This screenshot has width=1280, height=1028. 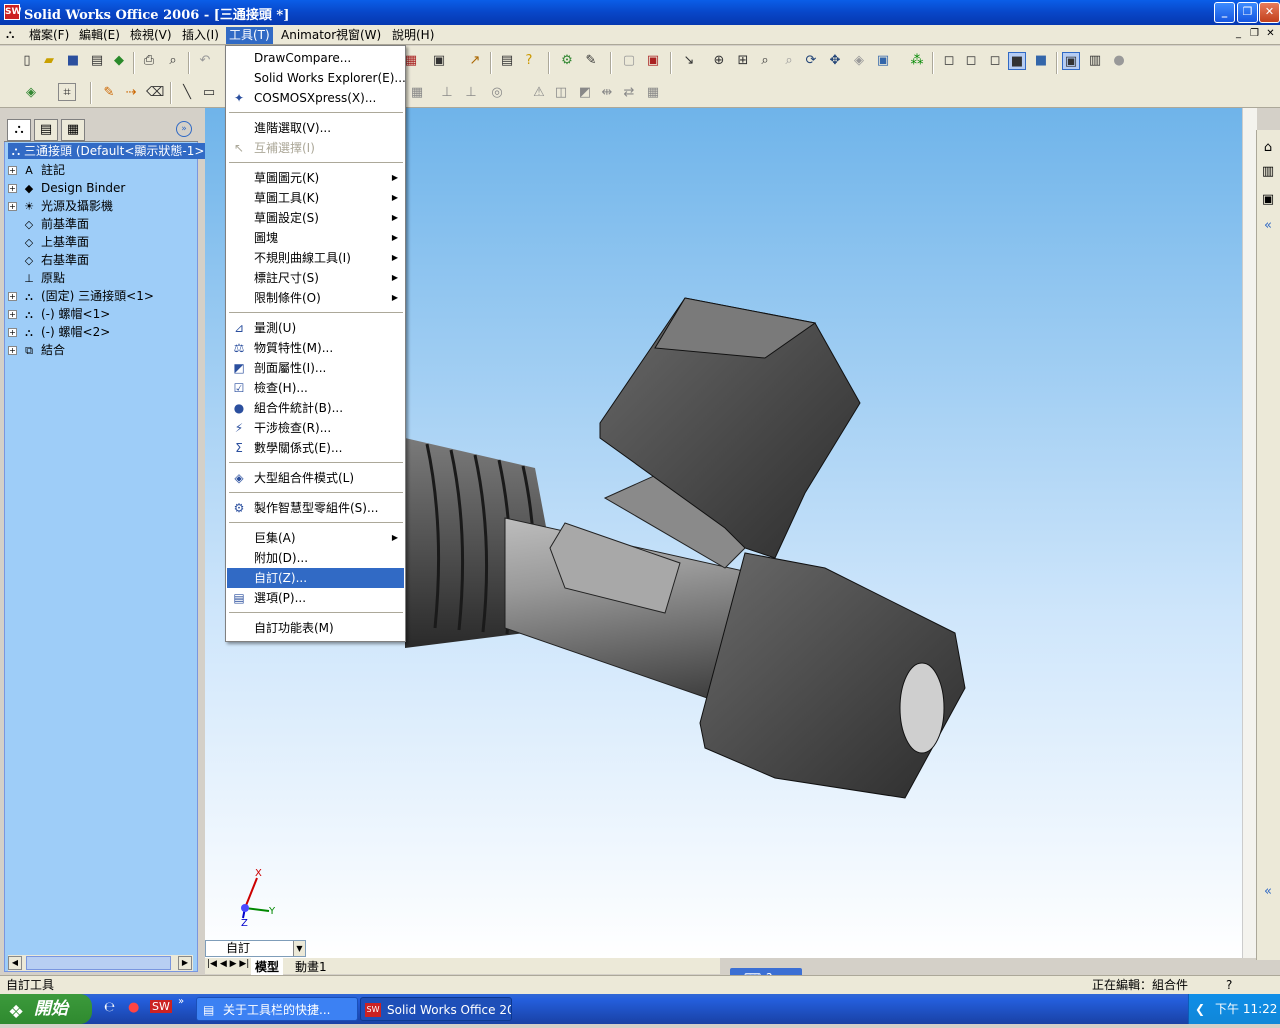 I want to click on clock: 下午 11:22, so click(x=1246, y=1009).